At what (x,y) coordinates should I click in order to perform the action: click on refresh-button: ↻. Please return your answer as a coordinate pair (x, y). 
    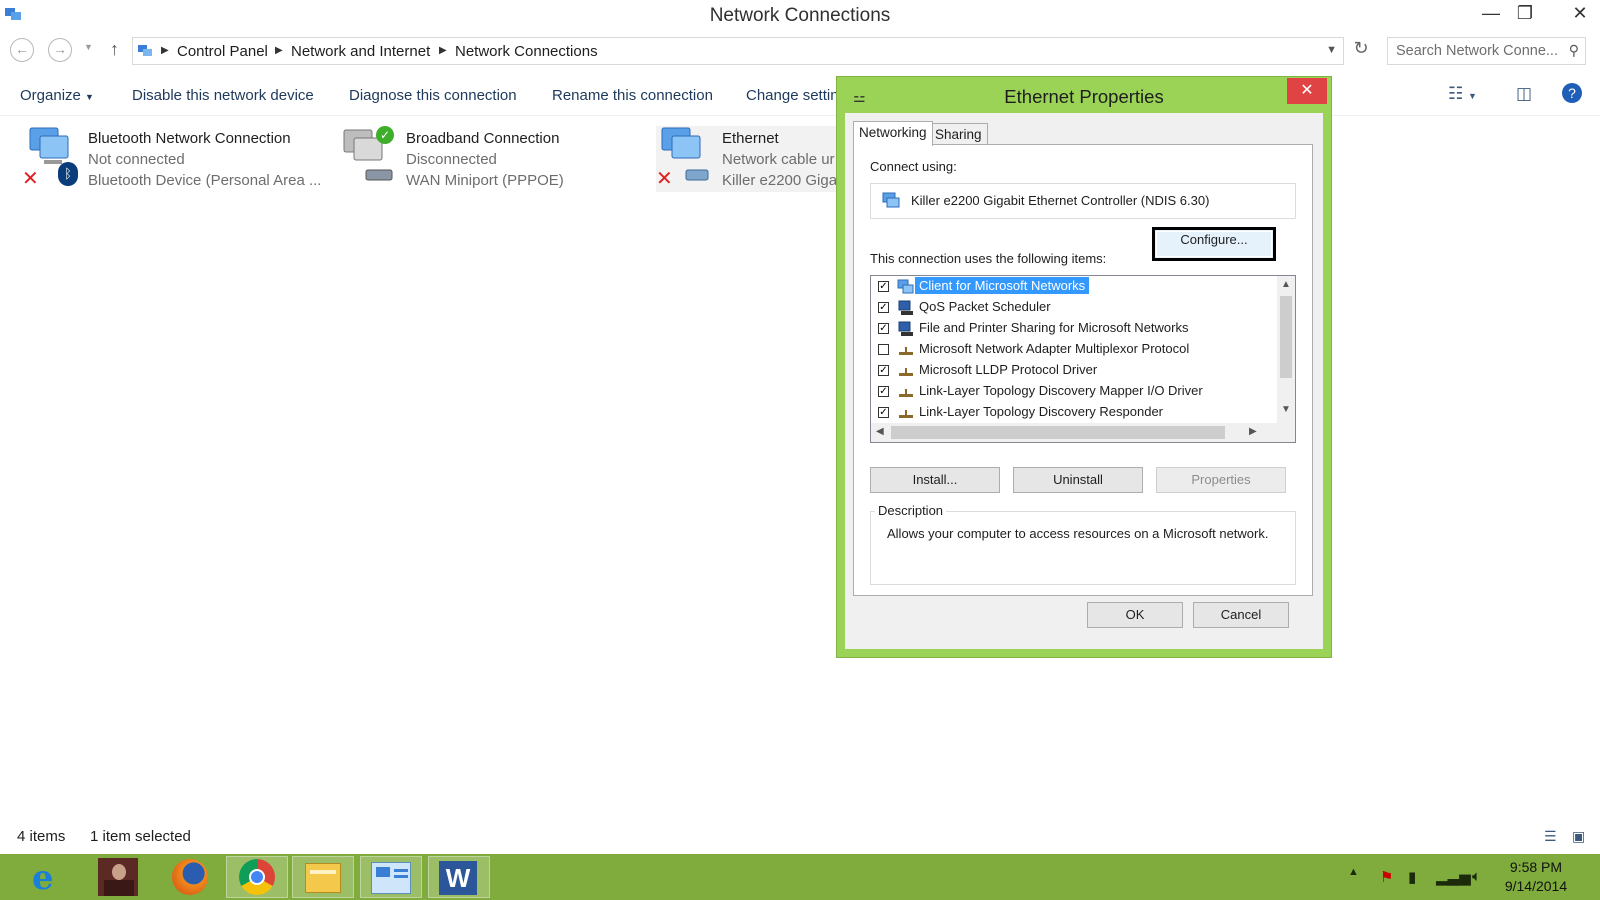
    Looking at the image, I should click on (1361, 51).